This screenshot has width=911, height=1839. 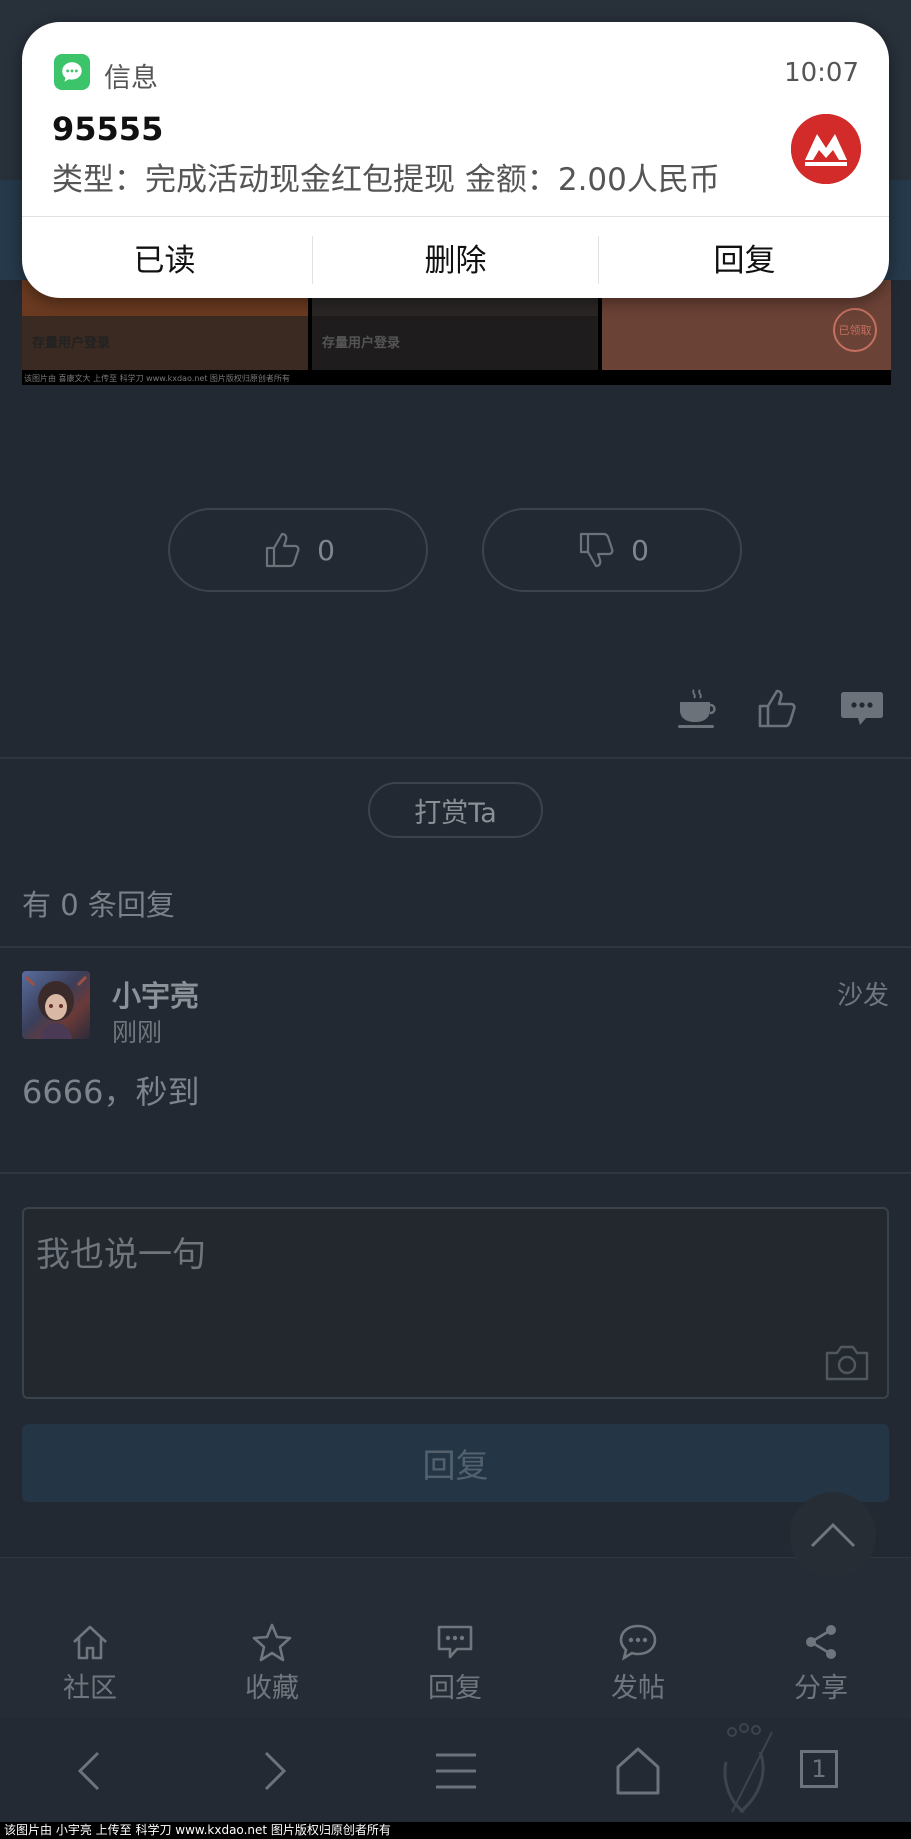 What do you see at coordinates (821, 1688) in the screenshot?
I see `nav-label: 分享` at bounding box center [821, 1688].